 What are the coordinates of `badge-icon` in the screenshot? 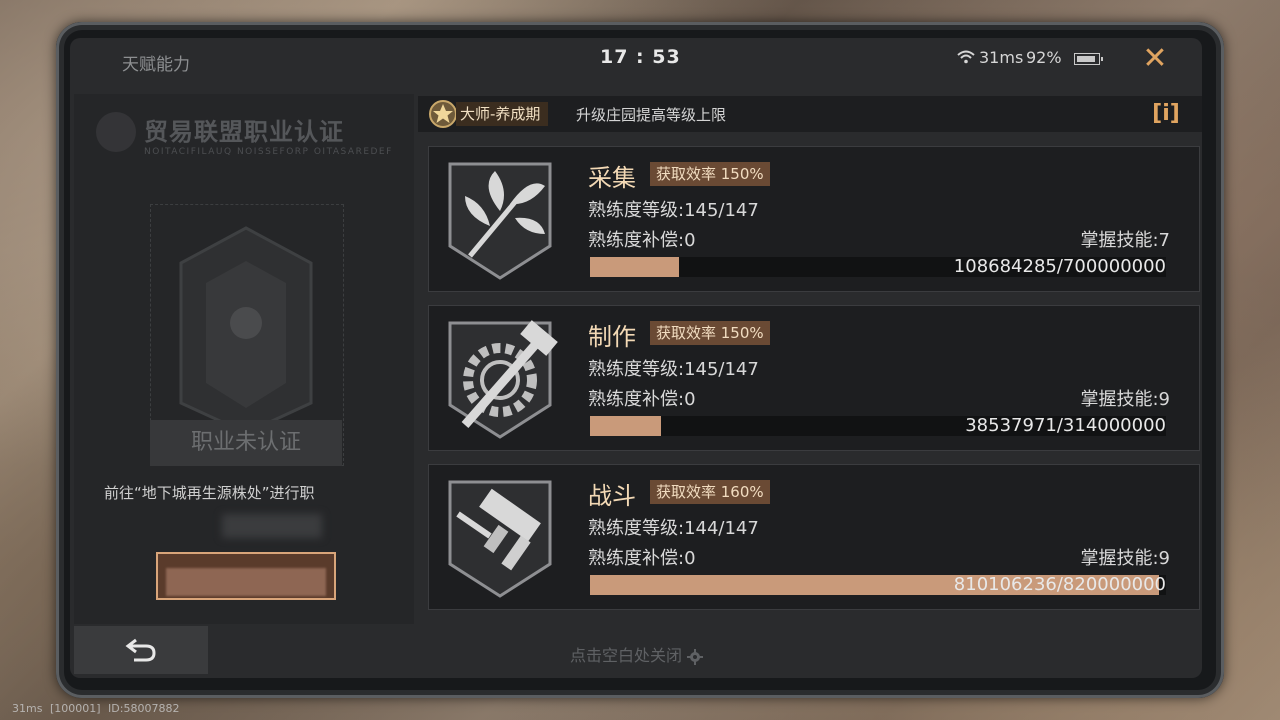 It's located at (246, 330).